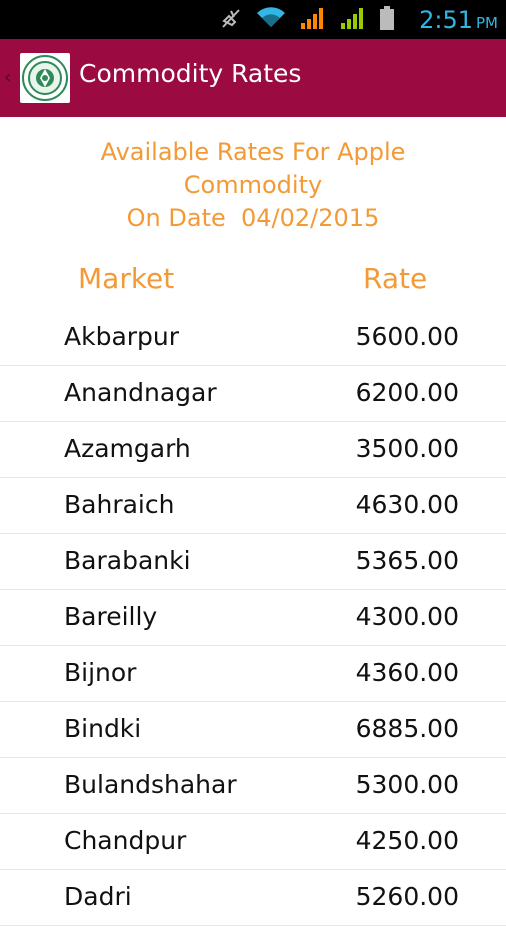 The height and width of the screenshot is (926, 506). I want to click on list-item: Akbarpur 5600.00, so click(253, 338).